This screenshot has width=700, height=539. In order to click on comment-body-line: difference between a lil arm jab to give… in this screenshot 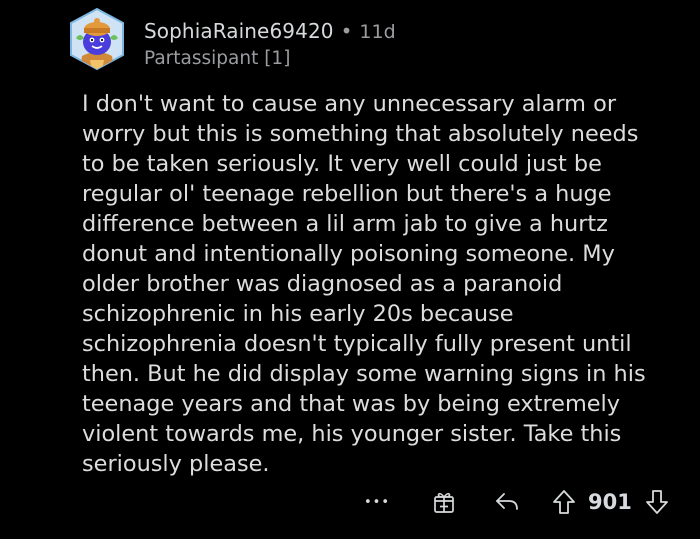, I will do `click(345, 224)`.